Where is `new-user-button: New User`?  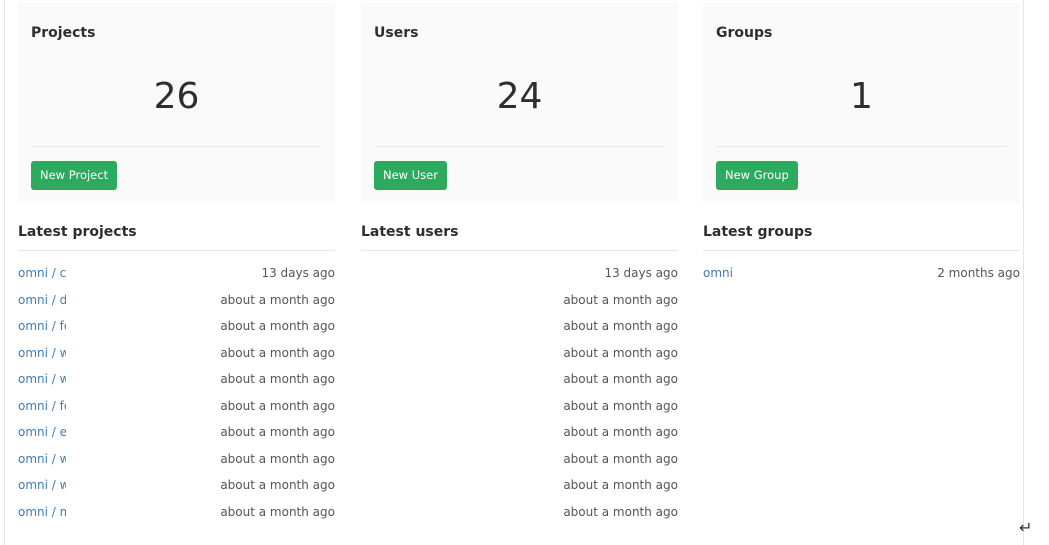
new-user-button: New User is located at coordinates (410, 175).